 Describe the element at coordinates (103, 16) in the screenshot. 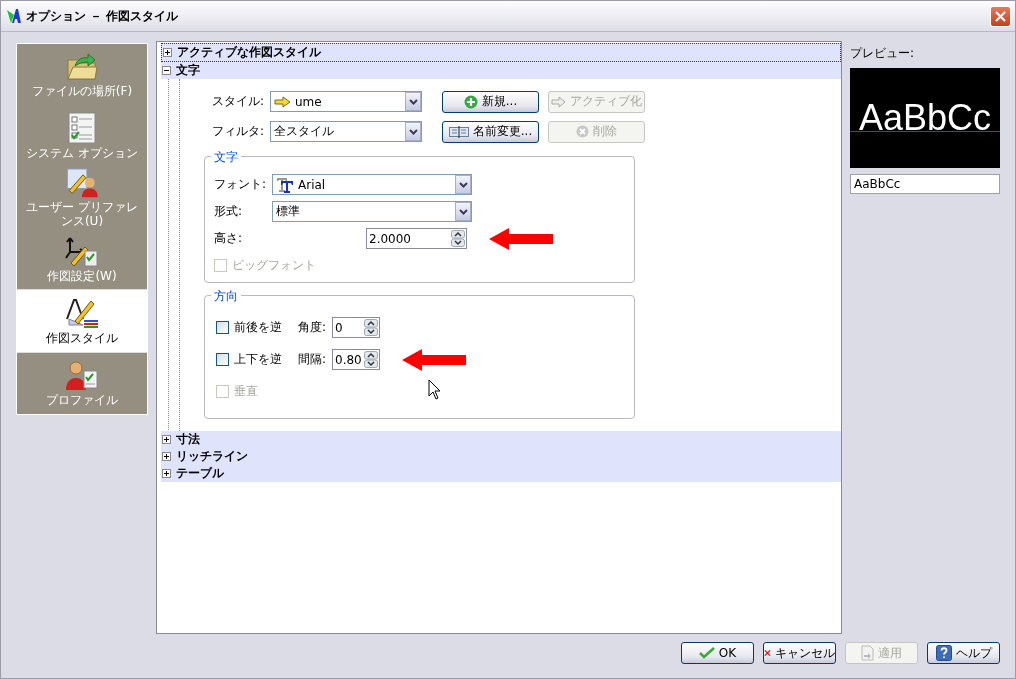

I see `window-title: オプション － 作図スタイル` at that location.